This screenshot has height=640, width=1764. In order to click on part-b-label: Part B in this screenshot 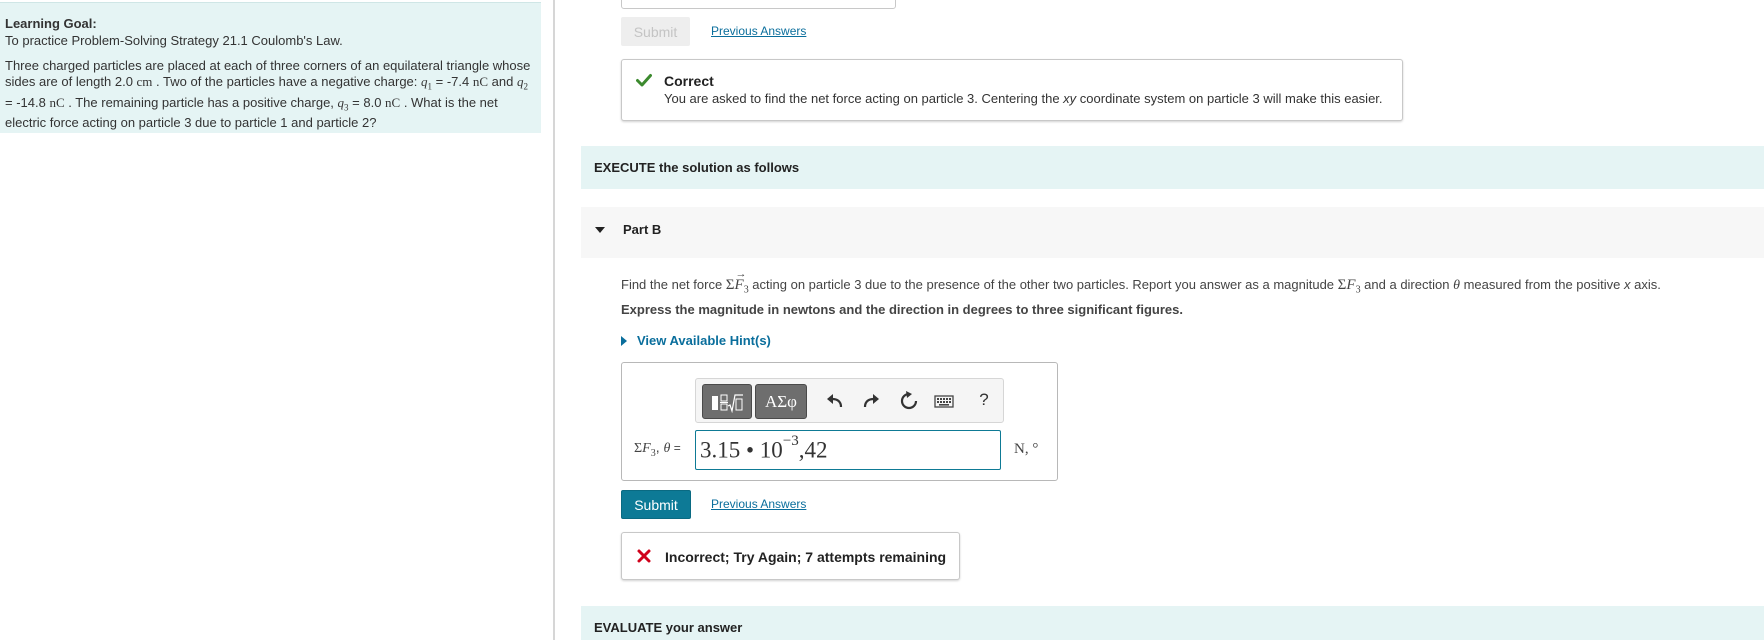, I will do `click(642, 229)`.